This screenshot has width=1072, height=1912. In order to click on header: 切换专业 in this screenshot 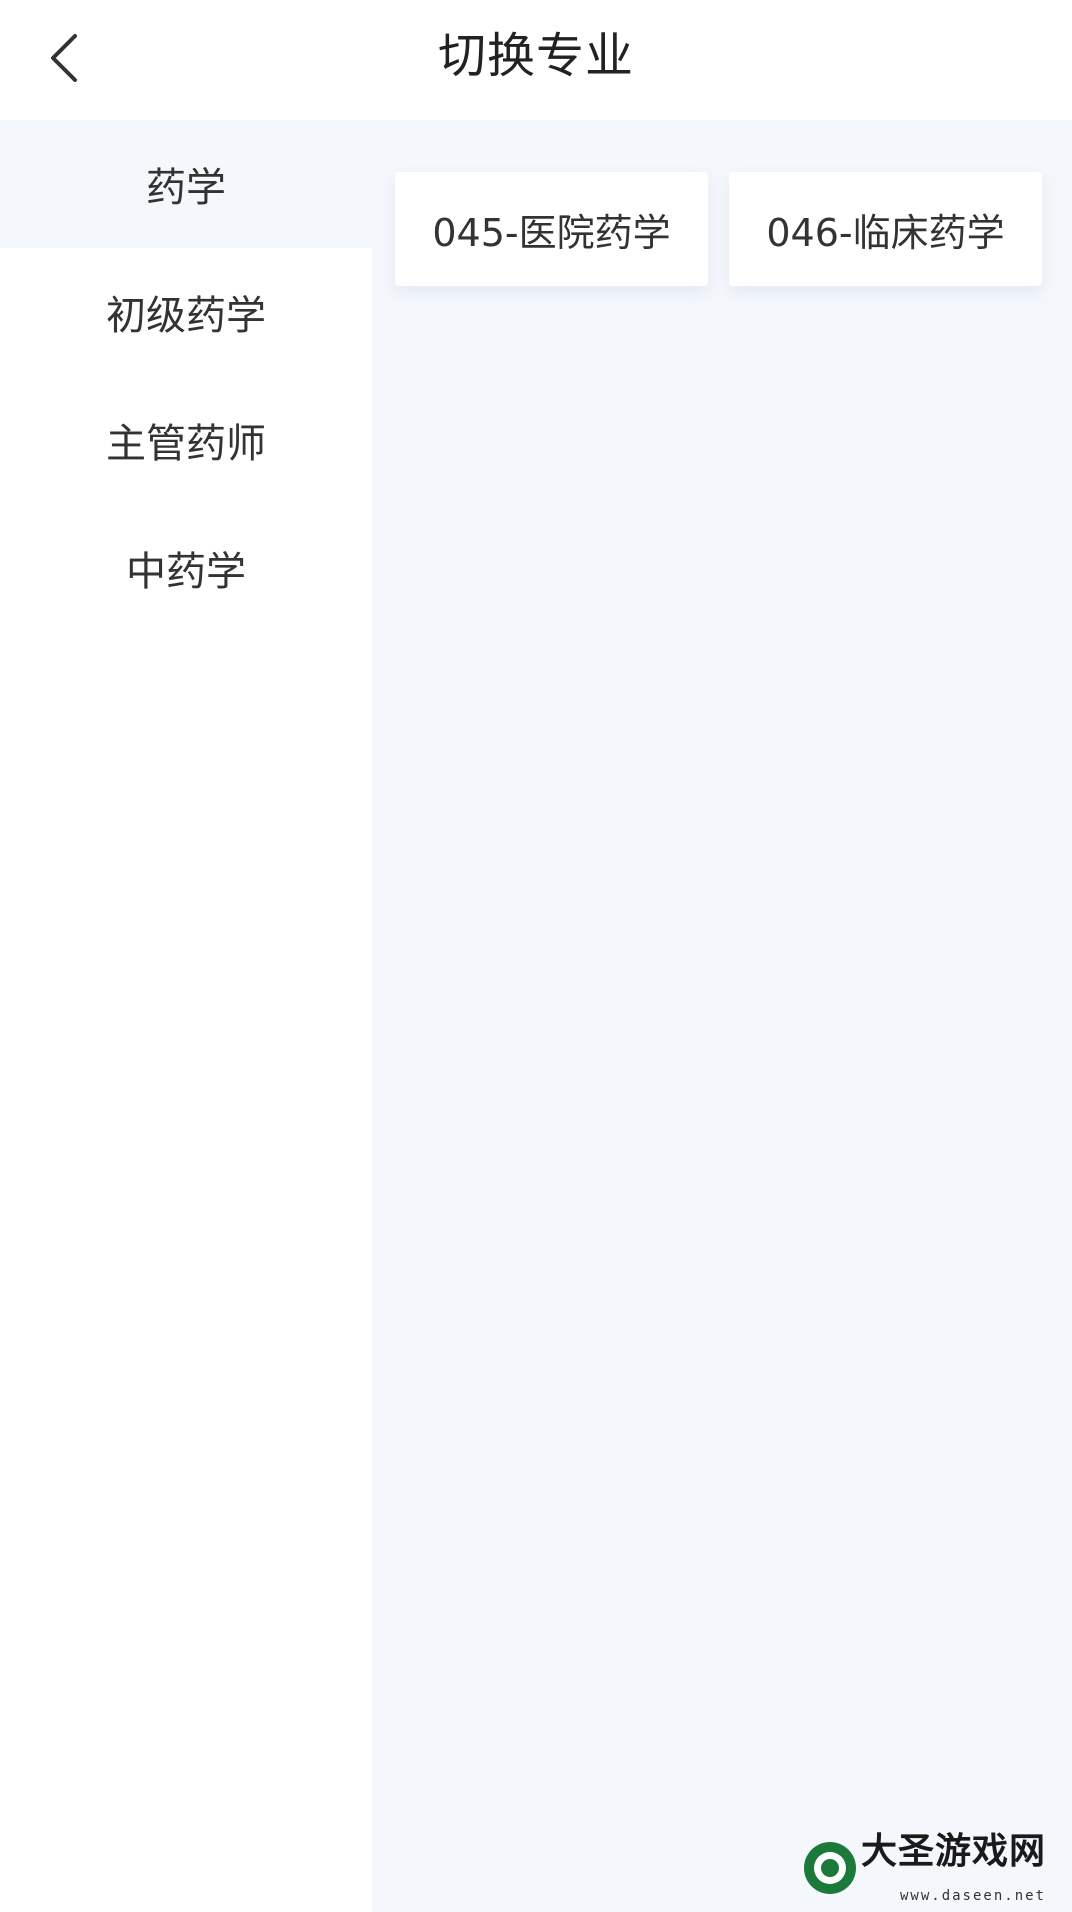, I will do `click(536, 60)`.